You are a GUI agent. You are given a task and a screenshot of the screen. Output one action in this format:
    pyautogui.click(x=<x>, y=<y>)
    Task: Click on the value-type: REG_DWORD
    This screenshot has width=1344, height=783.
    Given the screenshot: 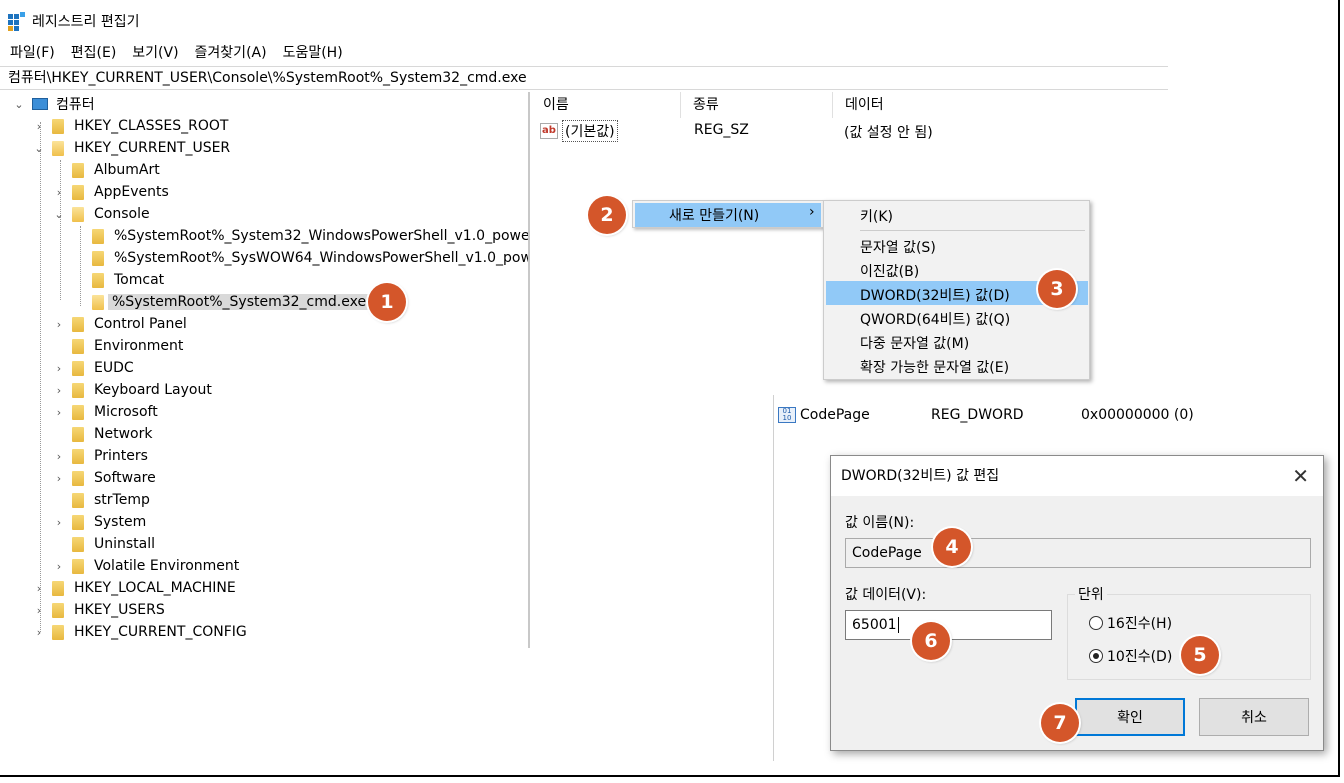 What is the action you would take?
    pyautogui.click(x=977, y=415)
    